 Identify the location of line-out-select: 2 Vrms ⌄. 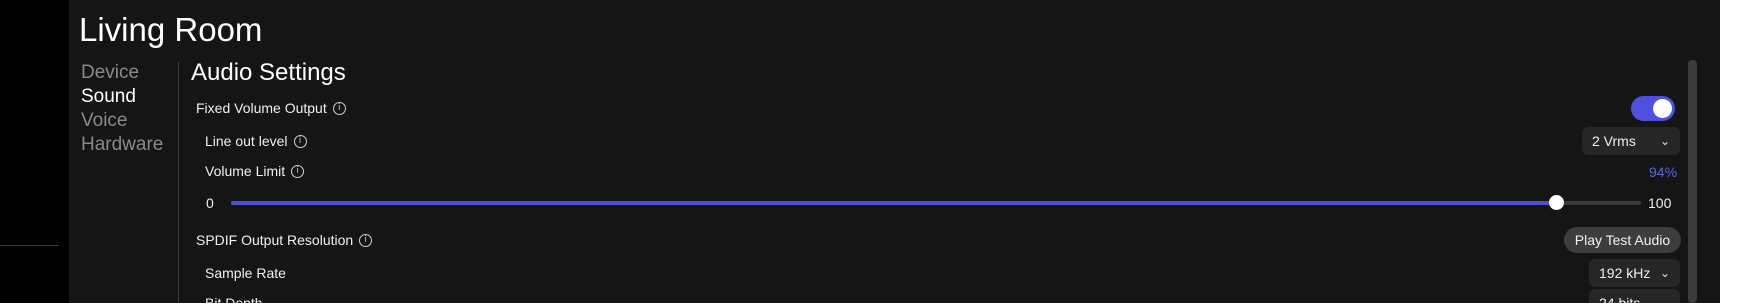
(1631, 141).